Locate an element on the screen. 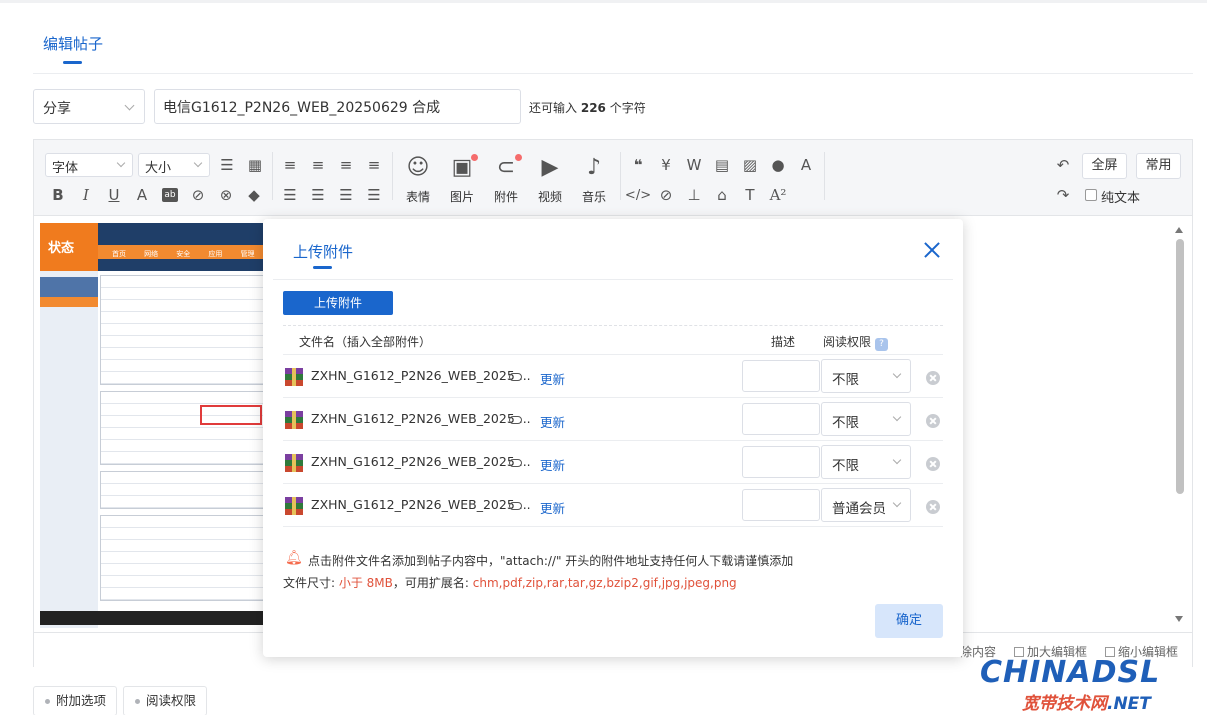 Image resolution: width=1207 pixels, height=715 pixels. plain-text-checkbox is located at coordinates (1091, 195).